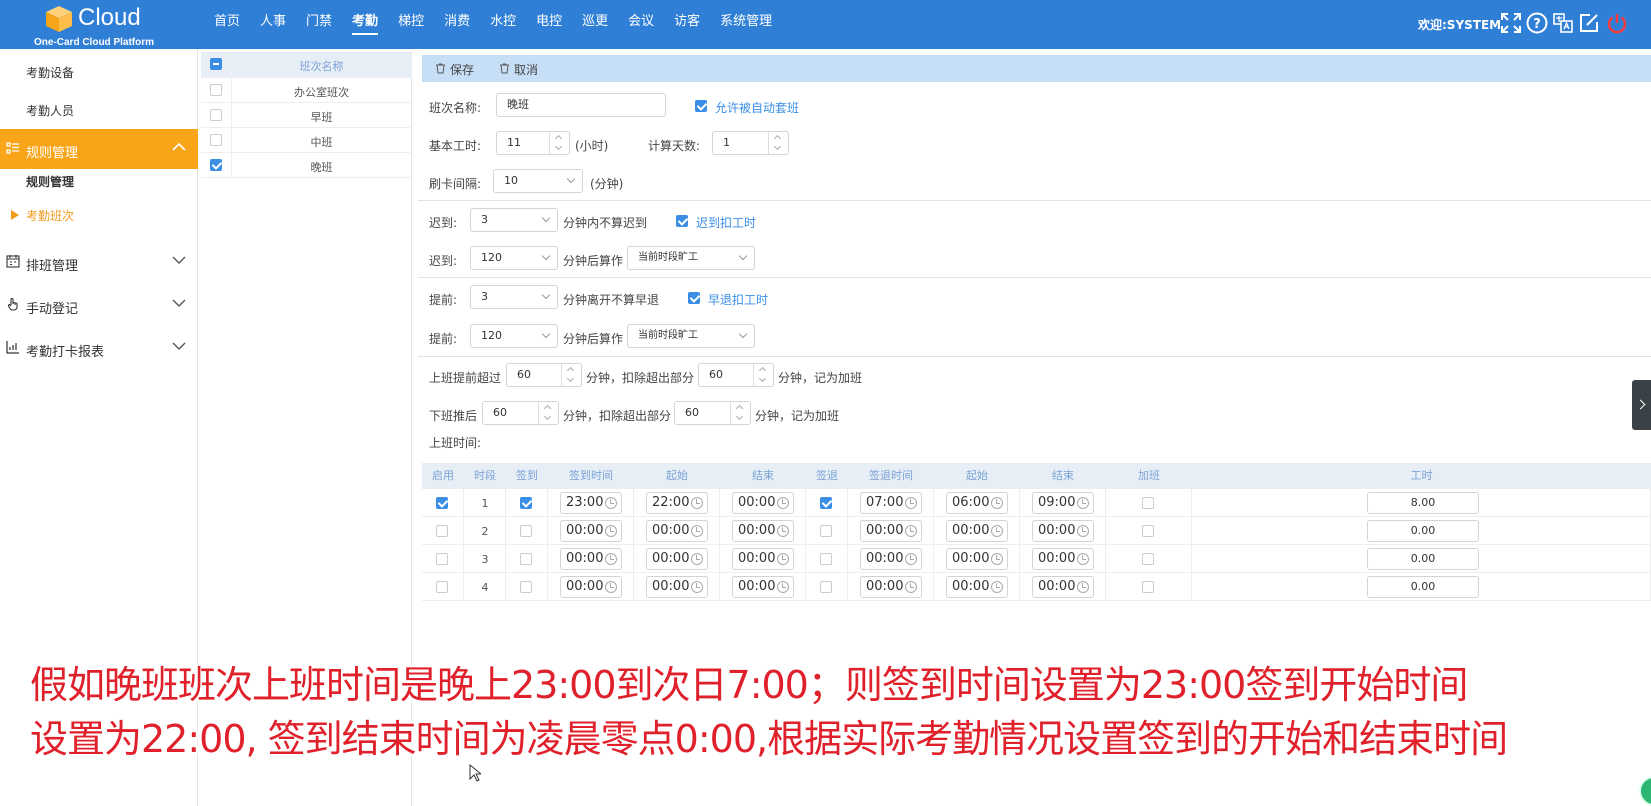  I want to click on calc-days-input: 1, so click(750, 143).